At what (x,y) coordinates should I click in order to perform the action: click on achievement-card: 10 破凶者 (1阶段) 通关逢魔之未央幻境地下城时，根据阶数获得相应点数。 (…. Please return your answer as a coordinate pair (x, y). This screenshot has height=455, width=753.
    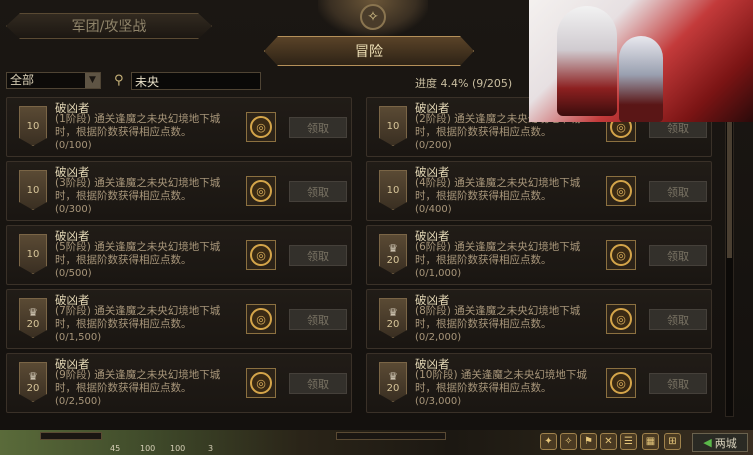
    Looking at the image, I should click on (179, 127).